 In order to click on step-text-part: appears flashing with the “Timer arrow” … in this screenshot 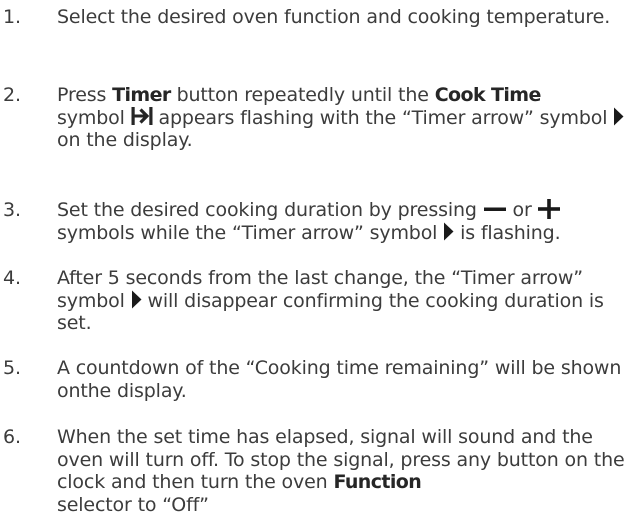, I will do `click(383, 117)`.